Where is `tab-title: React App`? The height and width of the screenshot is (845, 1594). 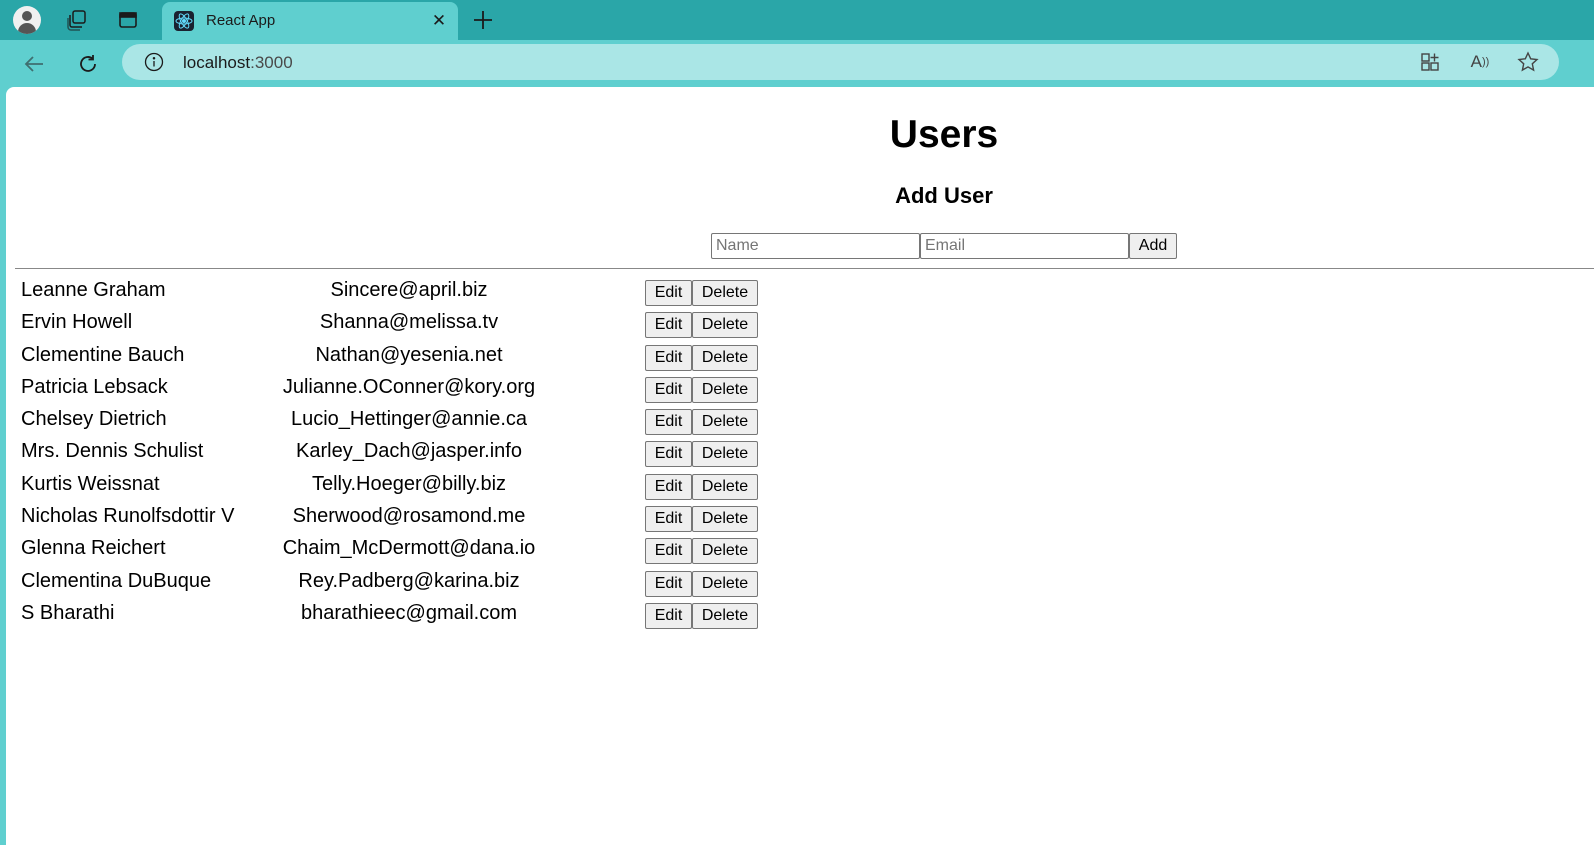 tab-title: React App is located at coordinates (241, 20).